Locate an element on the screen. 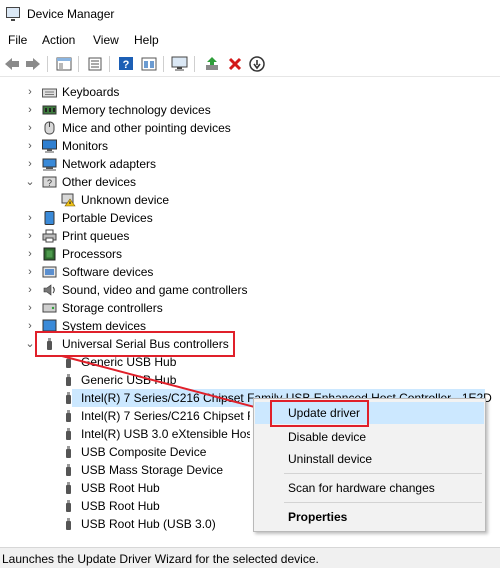 The width and height of the screenshot is (500, 568). menu-separator is located at coordinates (383, 473).